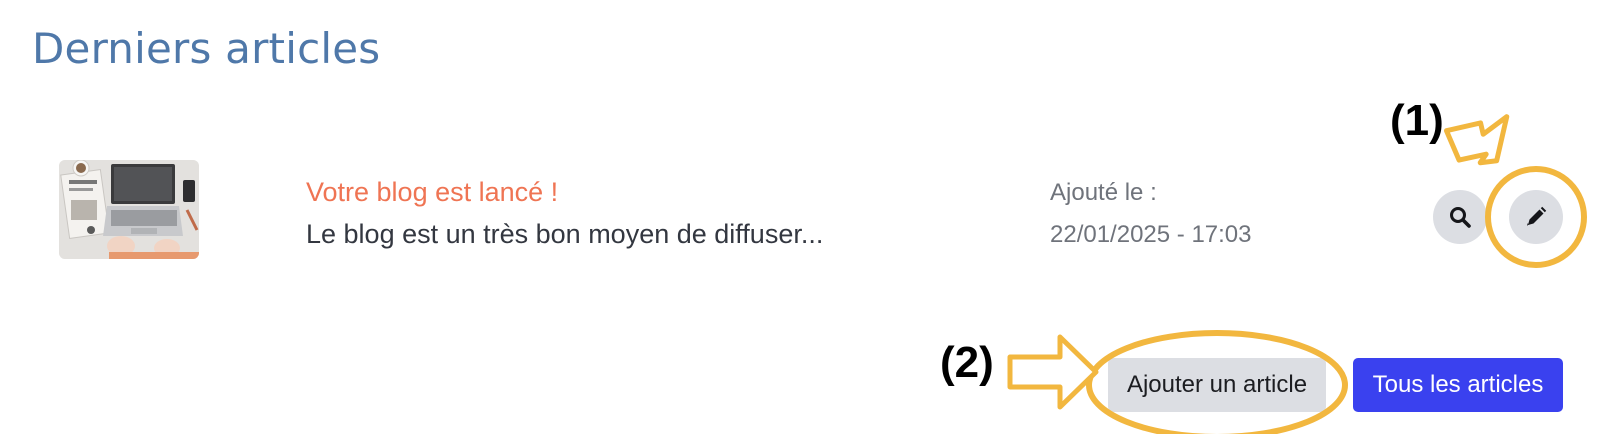 The width and height of the screenshot is (1624, 434). I want to click on search-icon, so click(1460, 217).